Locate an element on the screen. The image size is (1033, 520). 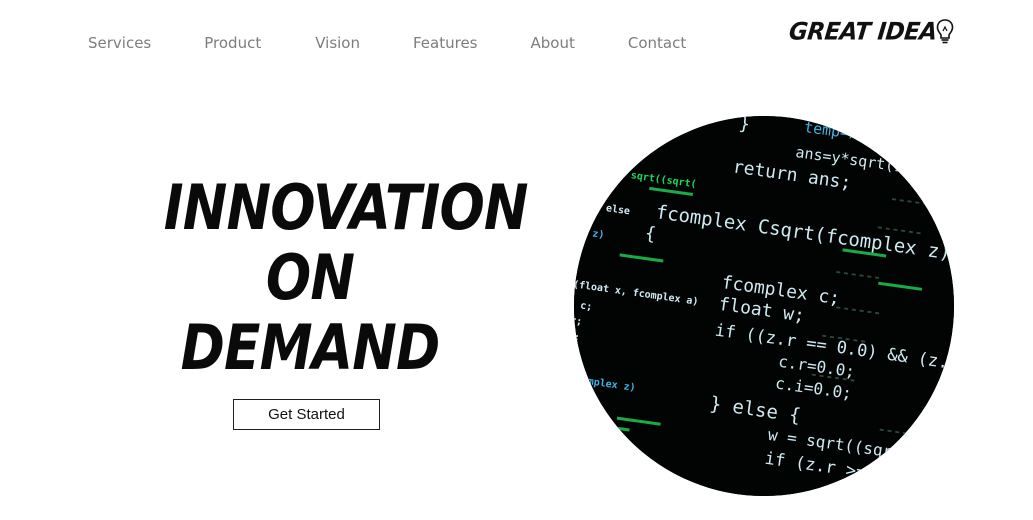
nav-item-product: Product is located at coordinates (232, 43).